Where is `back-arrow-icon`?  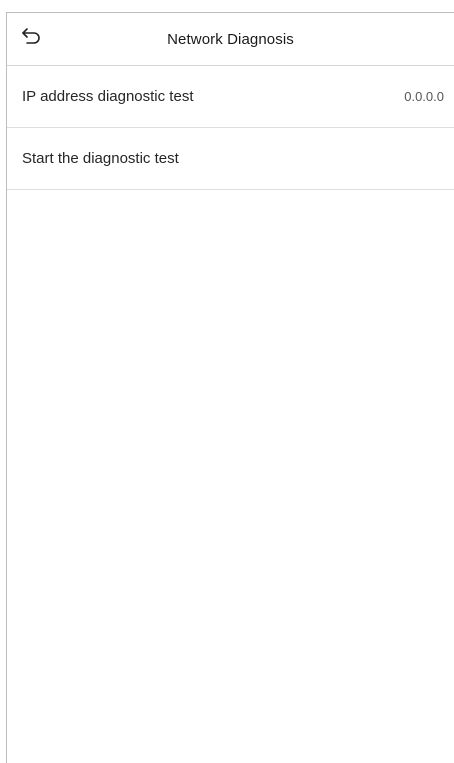
back-arrow-icon is located at coordinates (32, 38).